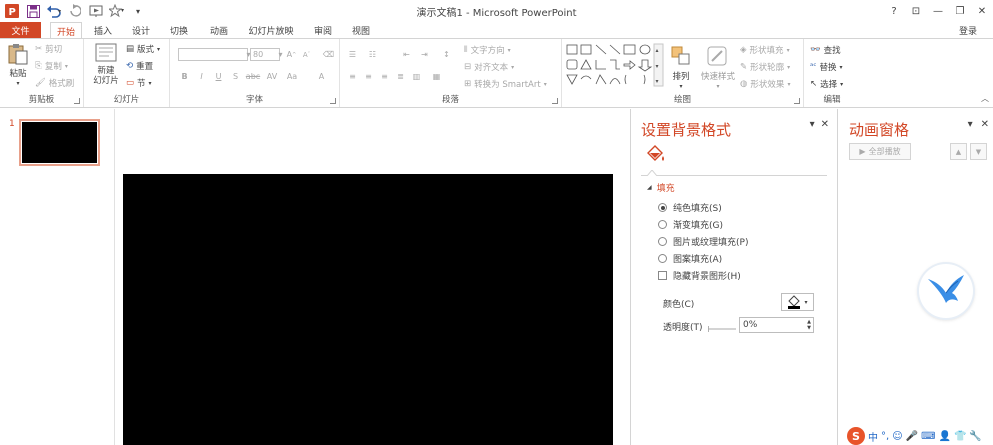  What do you see at coordinates (103, 30) in the screenshot?
I see `tab-insert: 插入` at bounding box center [103, 30].